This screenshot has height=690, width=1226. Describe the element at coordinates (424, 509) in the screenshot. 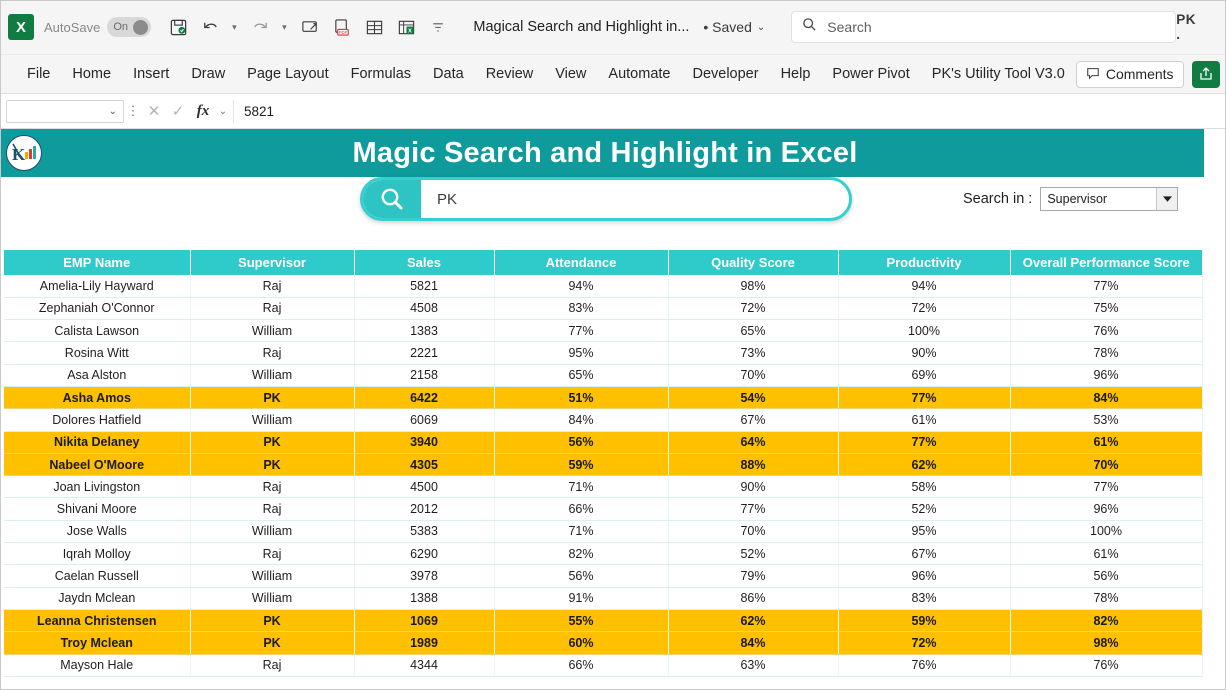

I see `cell-sales: 2012` at that location.